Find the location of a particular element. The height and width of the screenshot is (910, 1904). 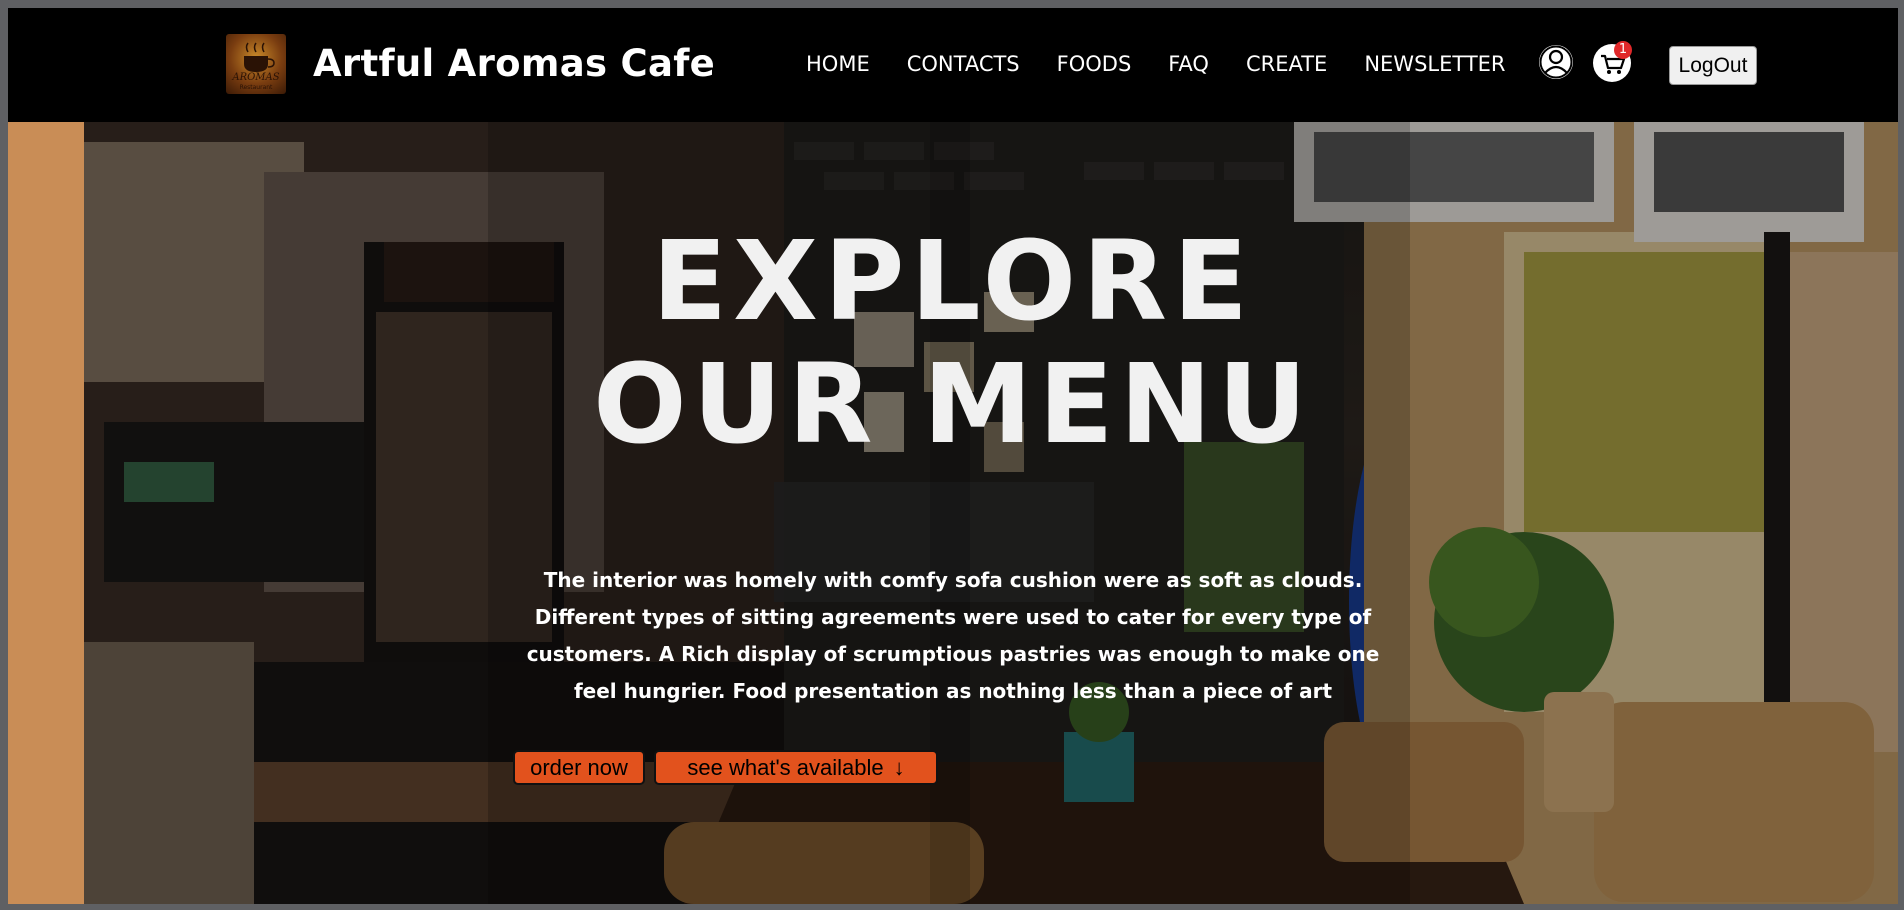

nav-home: HOME is located at coordinates (838, 64).